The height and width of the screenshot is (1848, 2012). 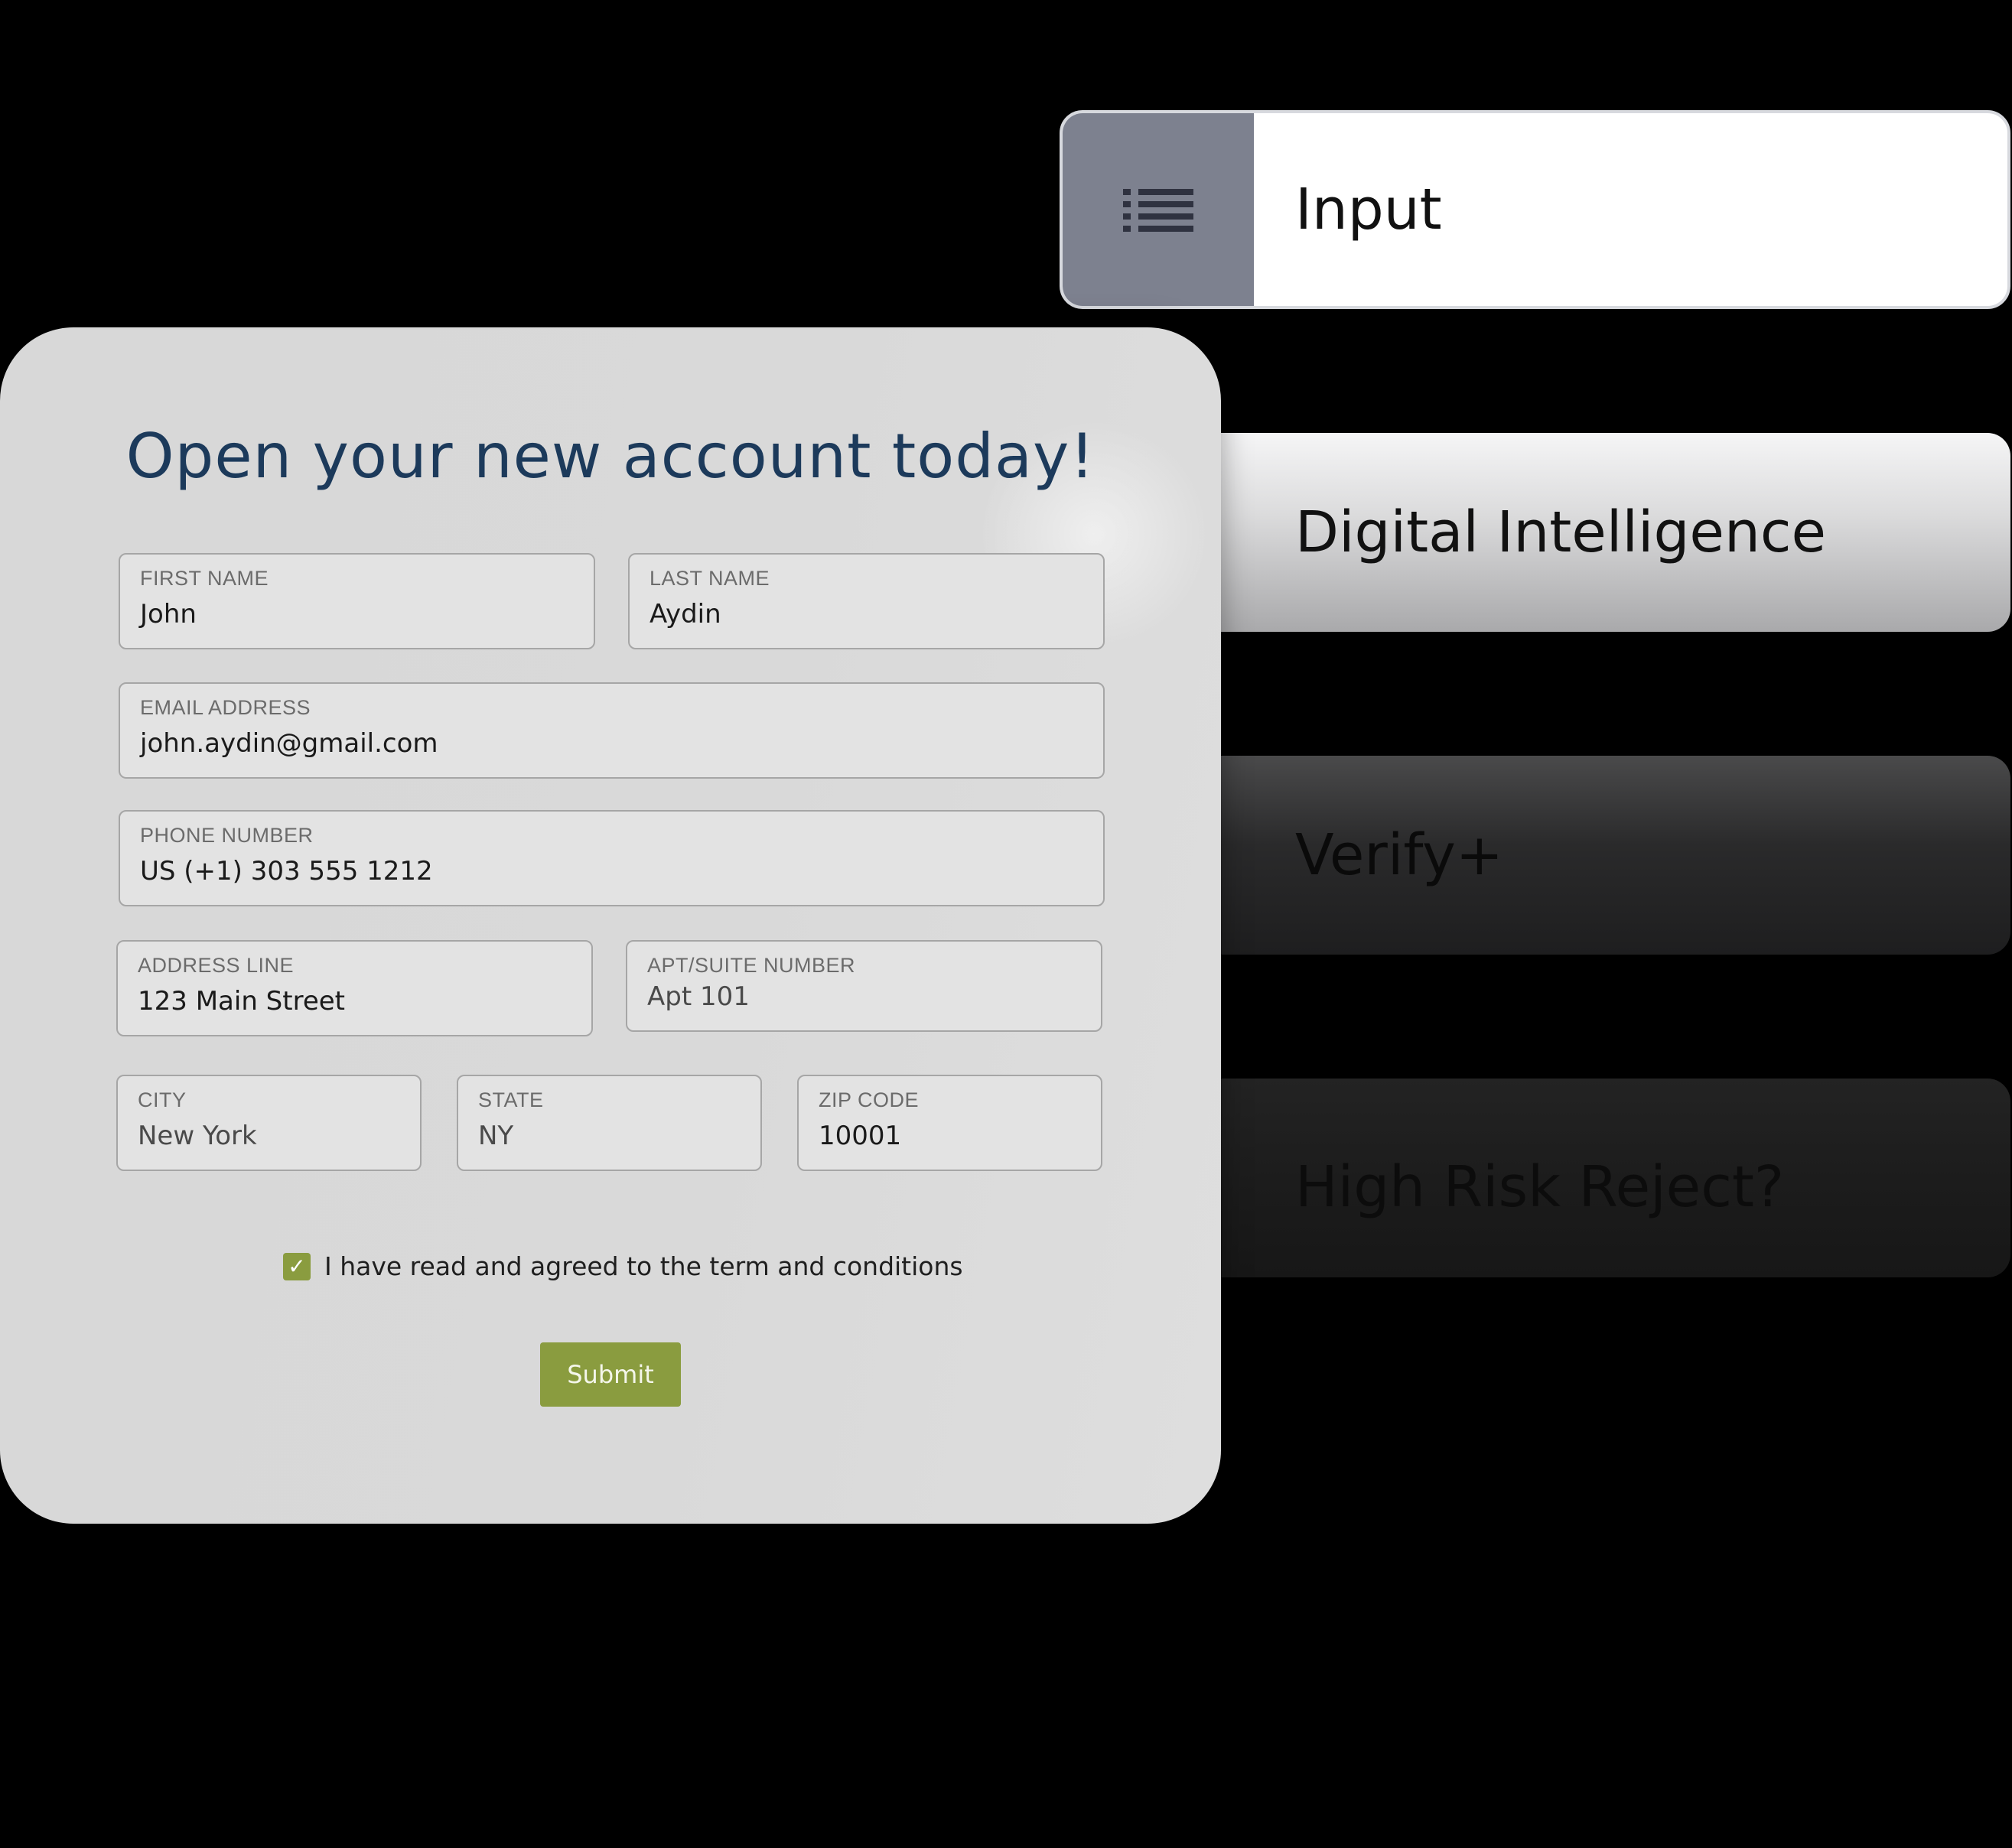 What do you see at coordinates (242, 1001) in the screenshot?
I see `address-line-value: 123 Main Street` at bounding box center [242, 1001].